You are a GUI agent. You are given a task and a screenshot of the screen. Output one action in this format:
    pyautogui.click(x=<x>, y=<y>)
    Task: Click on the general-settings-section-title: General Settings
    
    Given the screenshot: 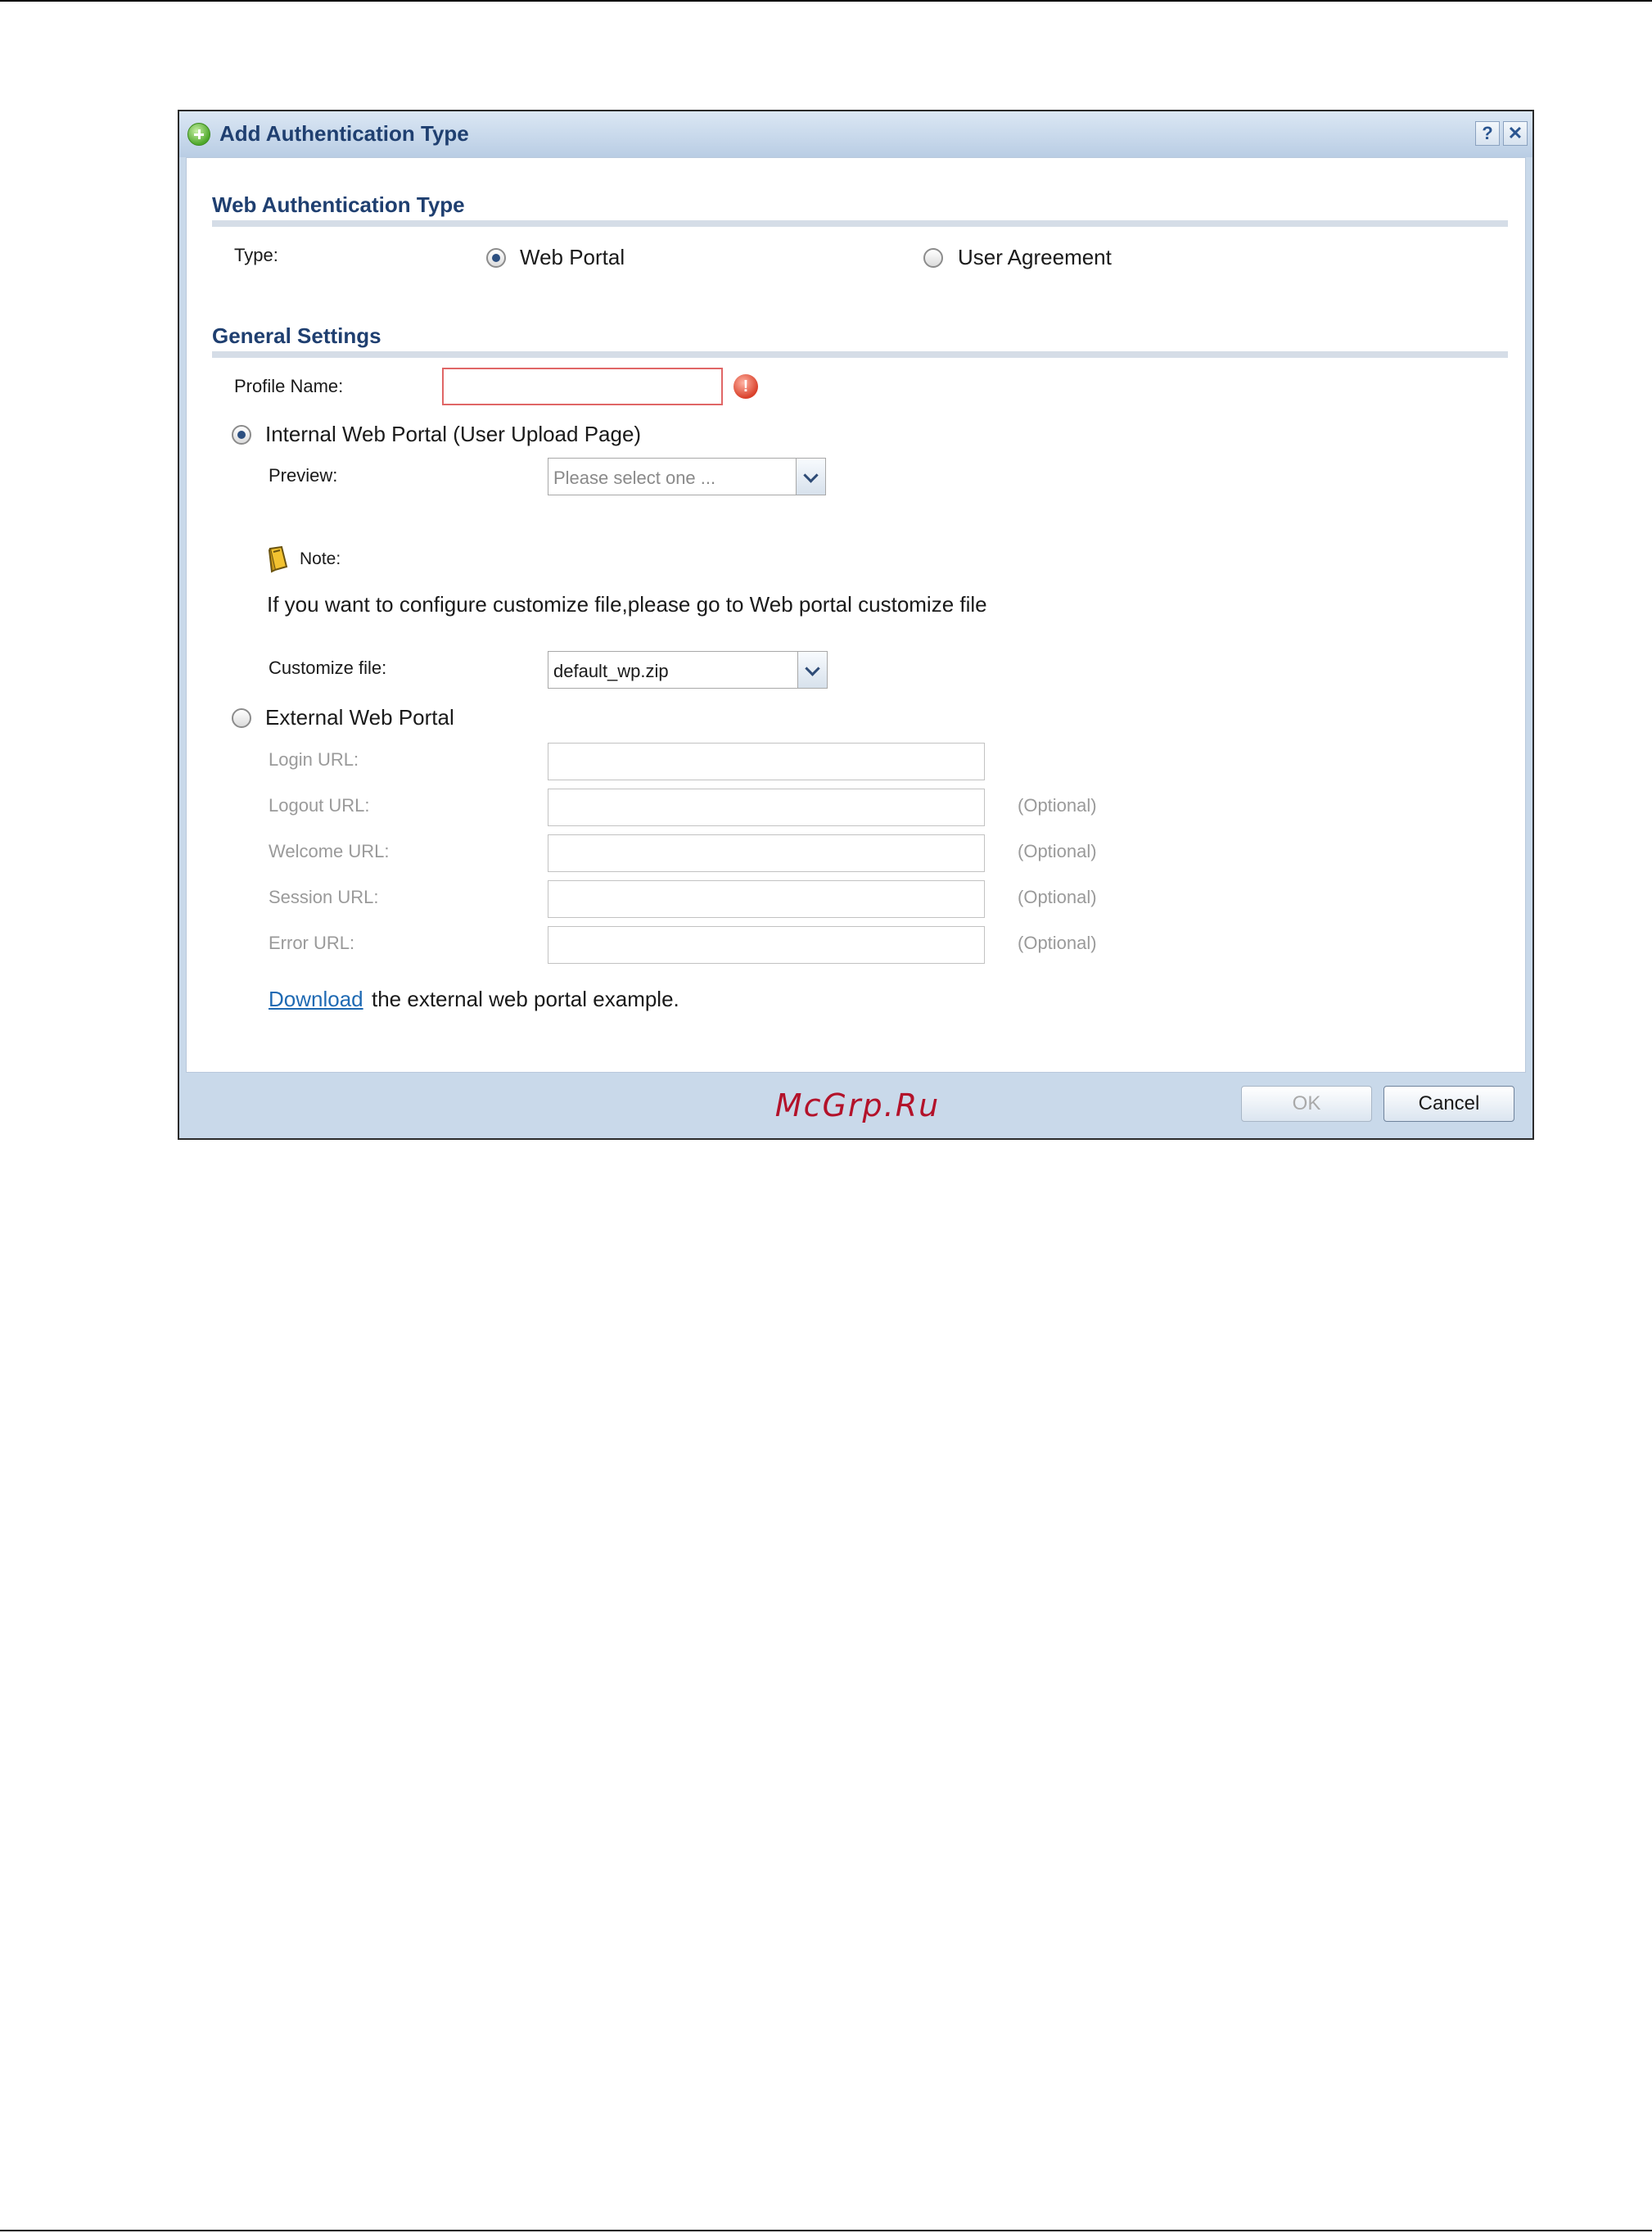 What is the action you would take?
    pyautogui.click(x=296, y=336)
    